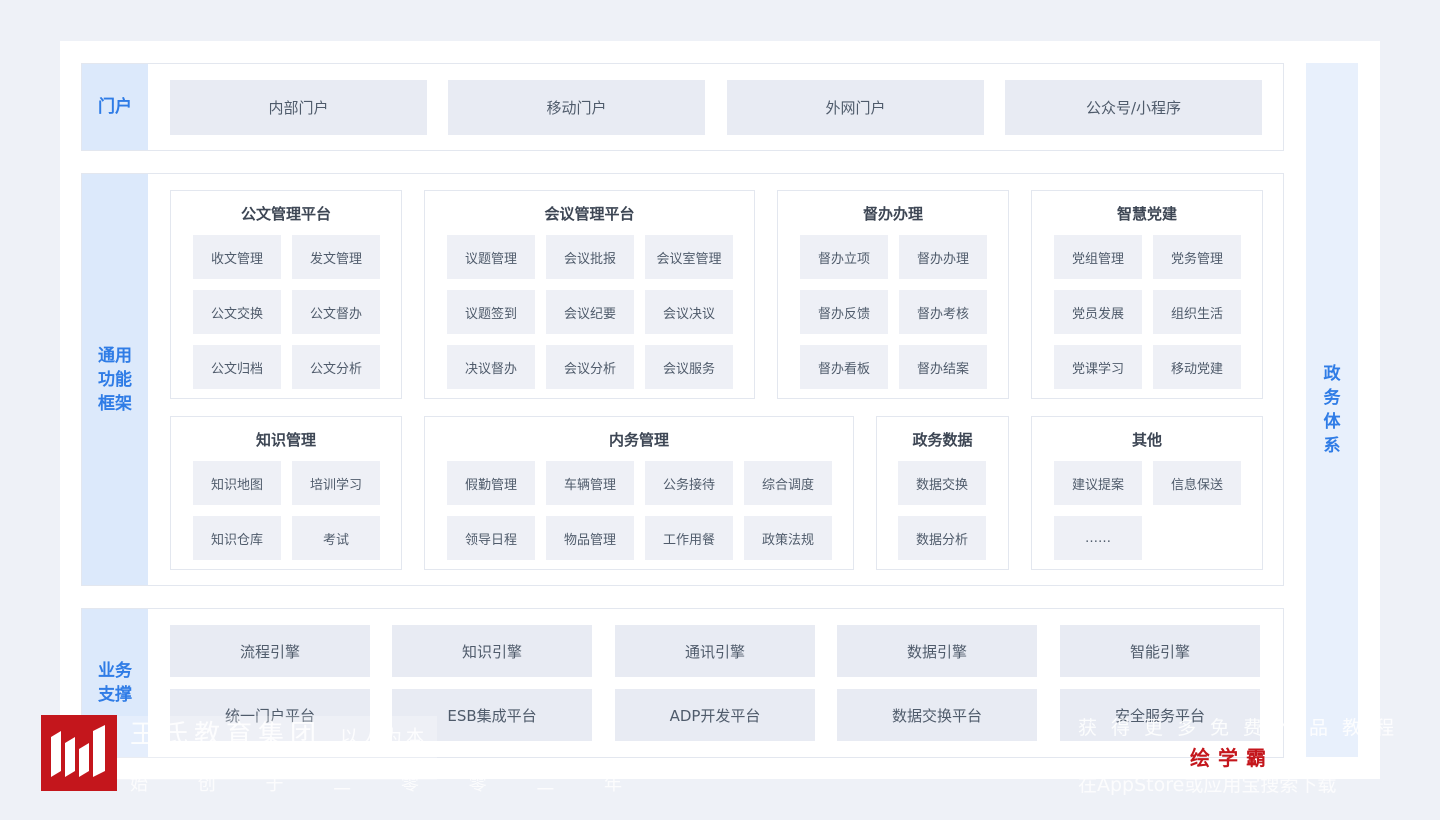 Image resolution: width=1440 pixels, height=820 pixels. What do you see at coordinates (491, 483) in the screenshot?
I see `group-item: 假勤管理` at bounding box center [491, 483].